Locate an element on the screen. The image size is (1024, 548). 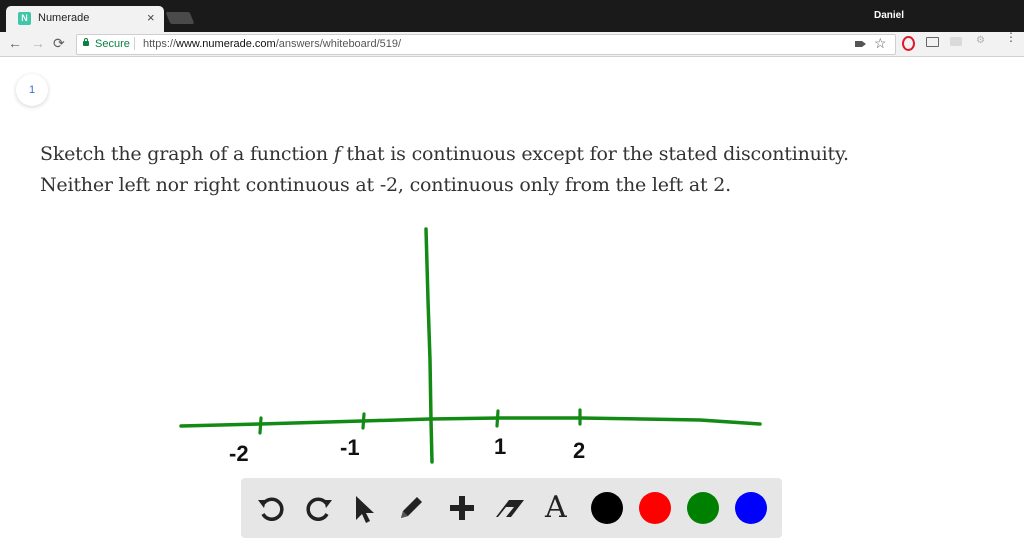
tick-label: 1 is located at coordinates (500, 446).